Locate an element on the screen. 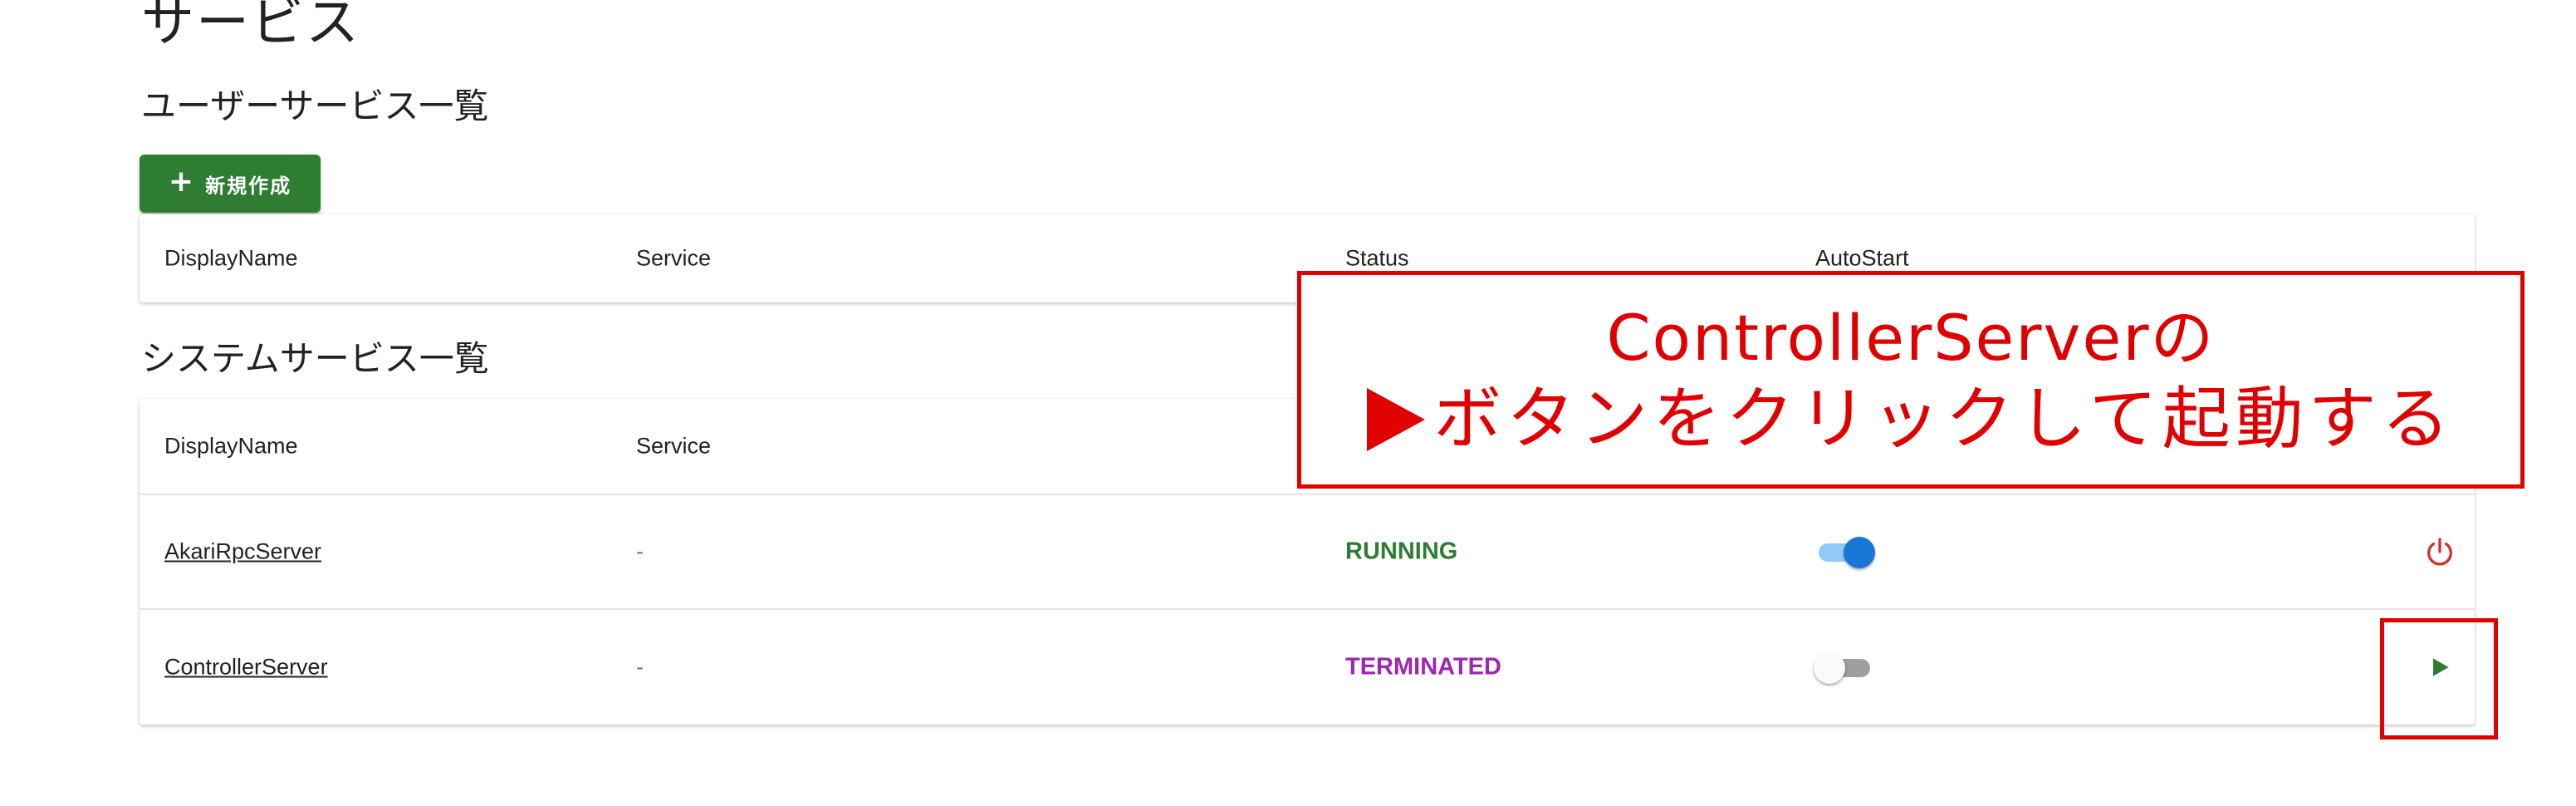 This screenshot has height=806, width=2576. table-row: AkariRpcServer - RUNNING is located at coordinates (1307, 552).